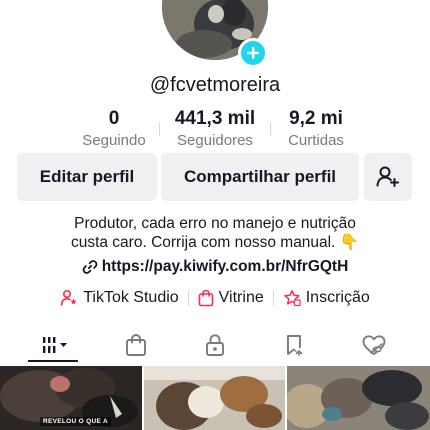 This screenshot has width=430, height=430. I want to click on repost-icon, so click(296, 346).